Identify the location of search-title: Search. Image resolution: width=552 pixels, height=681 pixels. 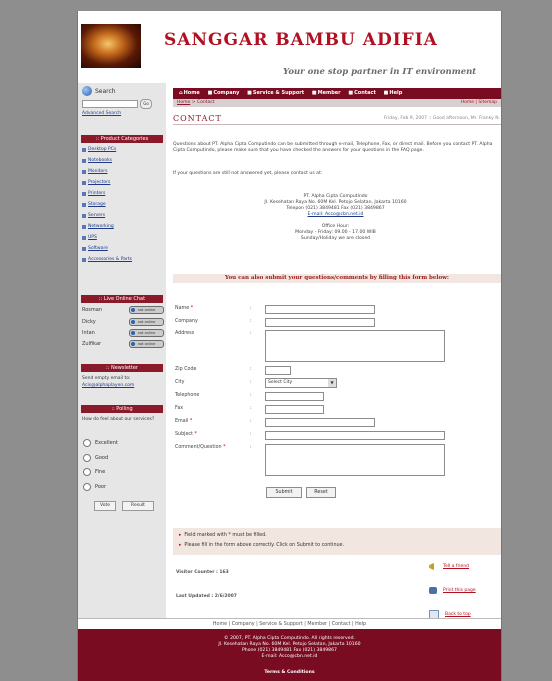
(99, 91).